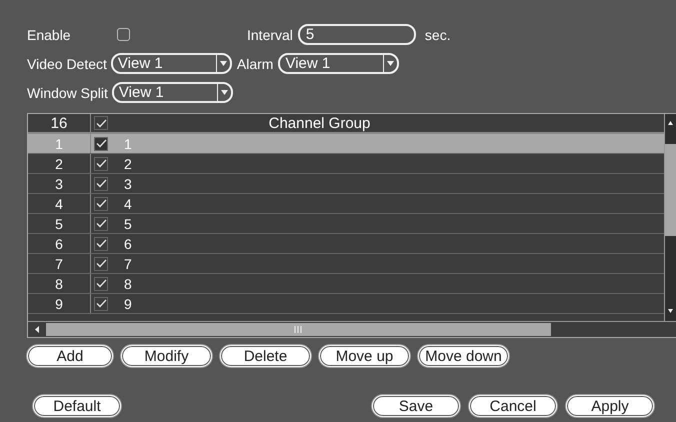  Describe the element at coordinates (59, 203) in the screenshot. I see `row-number: 4` at that location.